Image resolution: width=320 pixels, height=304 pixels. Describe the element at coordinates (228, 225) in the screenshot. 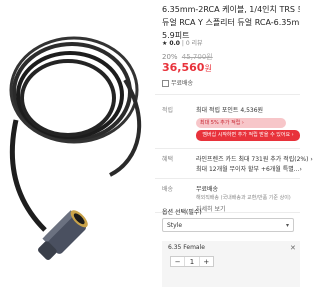

I see `style-select: Style ▾` at that location.